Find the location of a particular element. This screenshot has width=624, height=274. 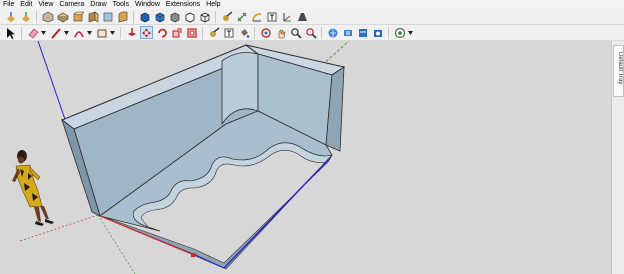

right-view-icon is located at coordinates (93, 16).